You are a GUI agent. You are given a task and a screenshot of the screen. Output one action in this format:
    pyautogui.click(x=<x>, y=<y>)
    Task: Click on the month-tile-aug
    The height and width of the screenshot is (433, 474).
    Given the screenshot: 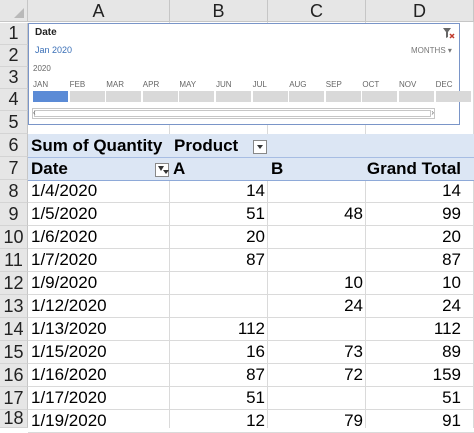 What is the action you would take?
    pyautogui.click(x=307, y=96)
    